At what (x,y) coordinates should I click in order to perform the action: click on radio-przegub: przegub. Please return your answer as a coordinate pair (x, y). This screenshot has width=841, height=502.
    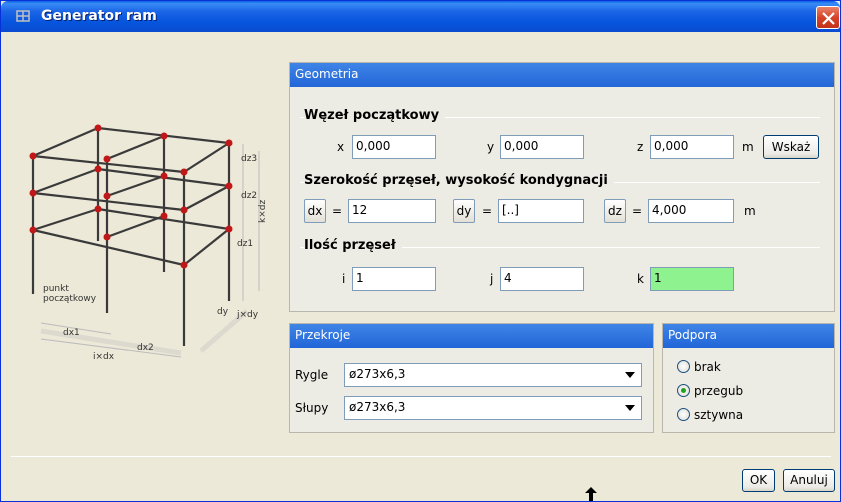
    Looking at the image, I should click on (710, 391).